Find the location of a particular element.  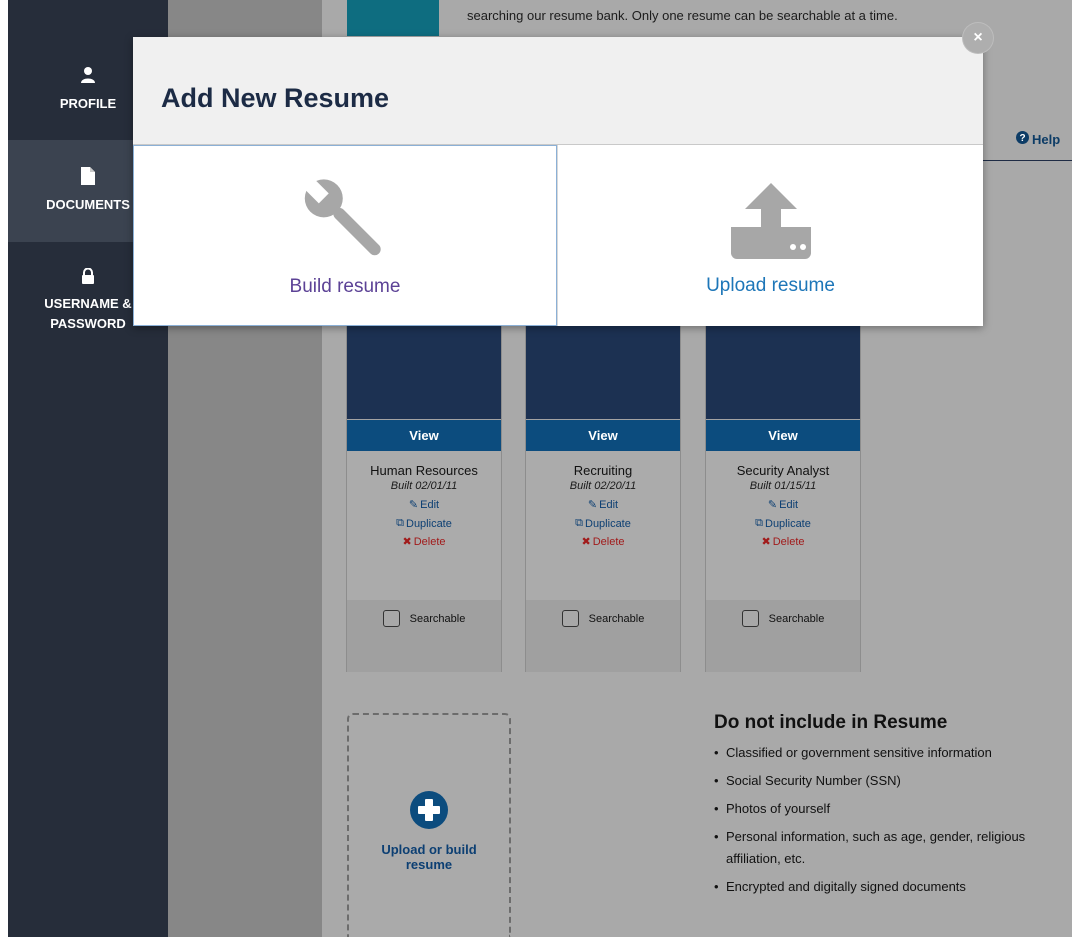

header-divider is located at coordinates (1027, 160).